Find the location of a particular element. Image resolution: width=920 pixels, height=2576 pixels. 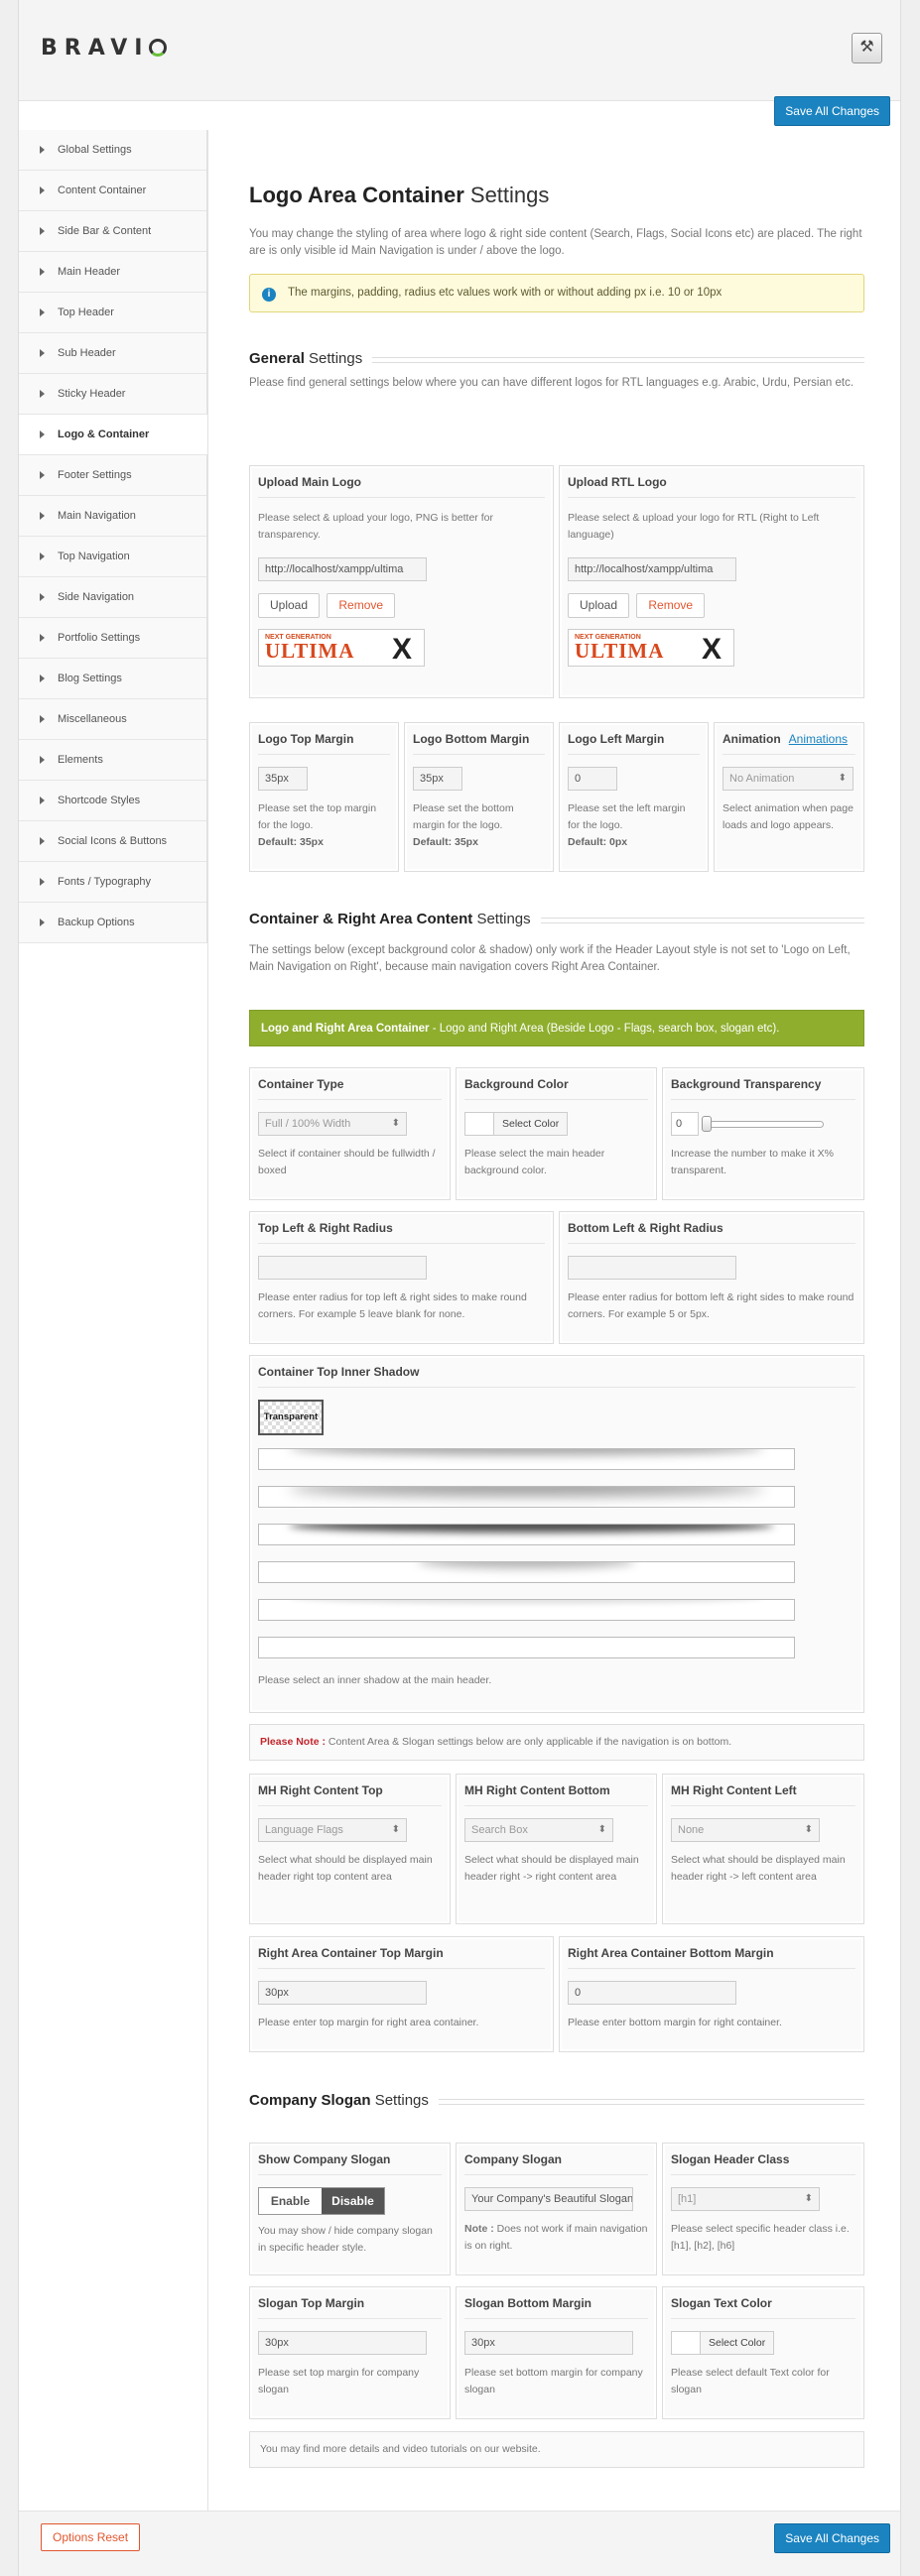

sidebar-item-global-settings: Global Settings is located at coordinates (112, 150).